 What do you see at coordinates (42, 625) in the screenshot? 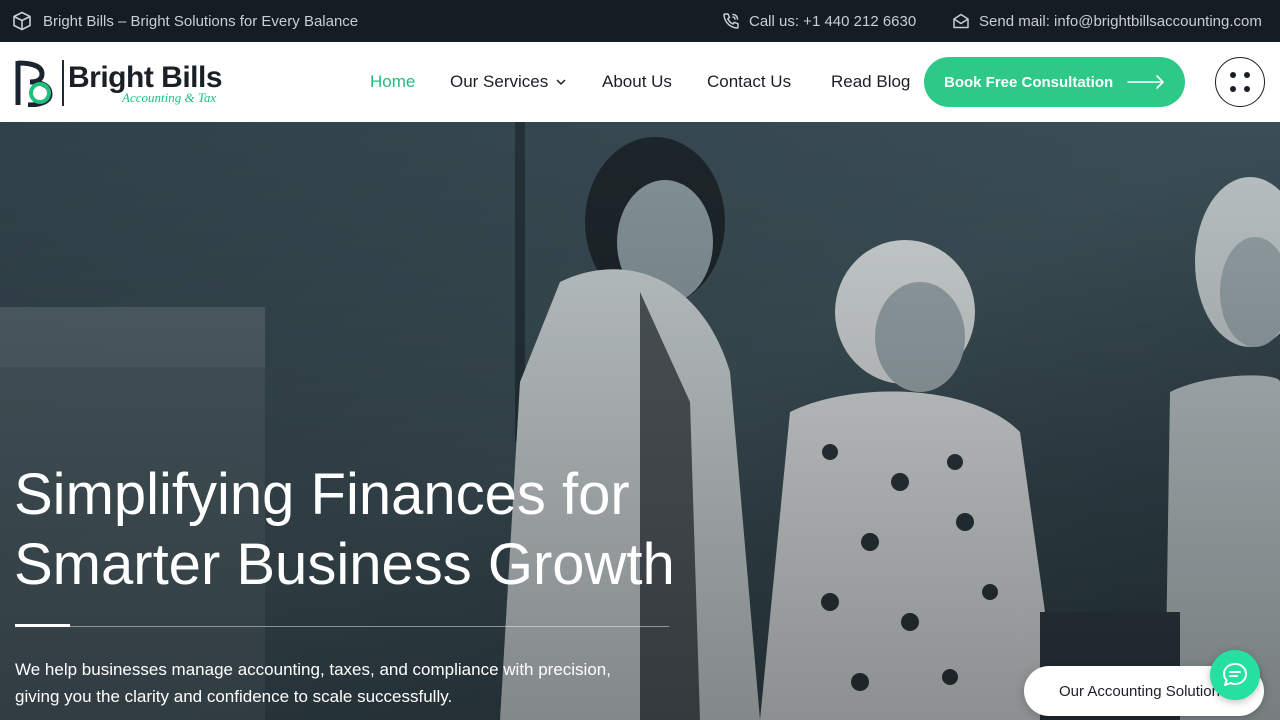
I see `hero-divider-accent` at bounding box center [42, 625].